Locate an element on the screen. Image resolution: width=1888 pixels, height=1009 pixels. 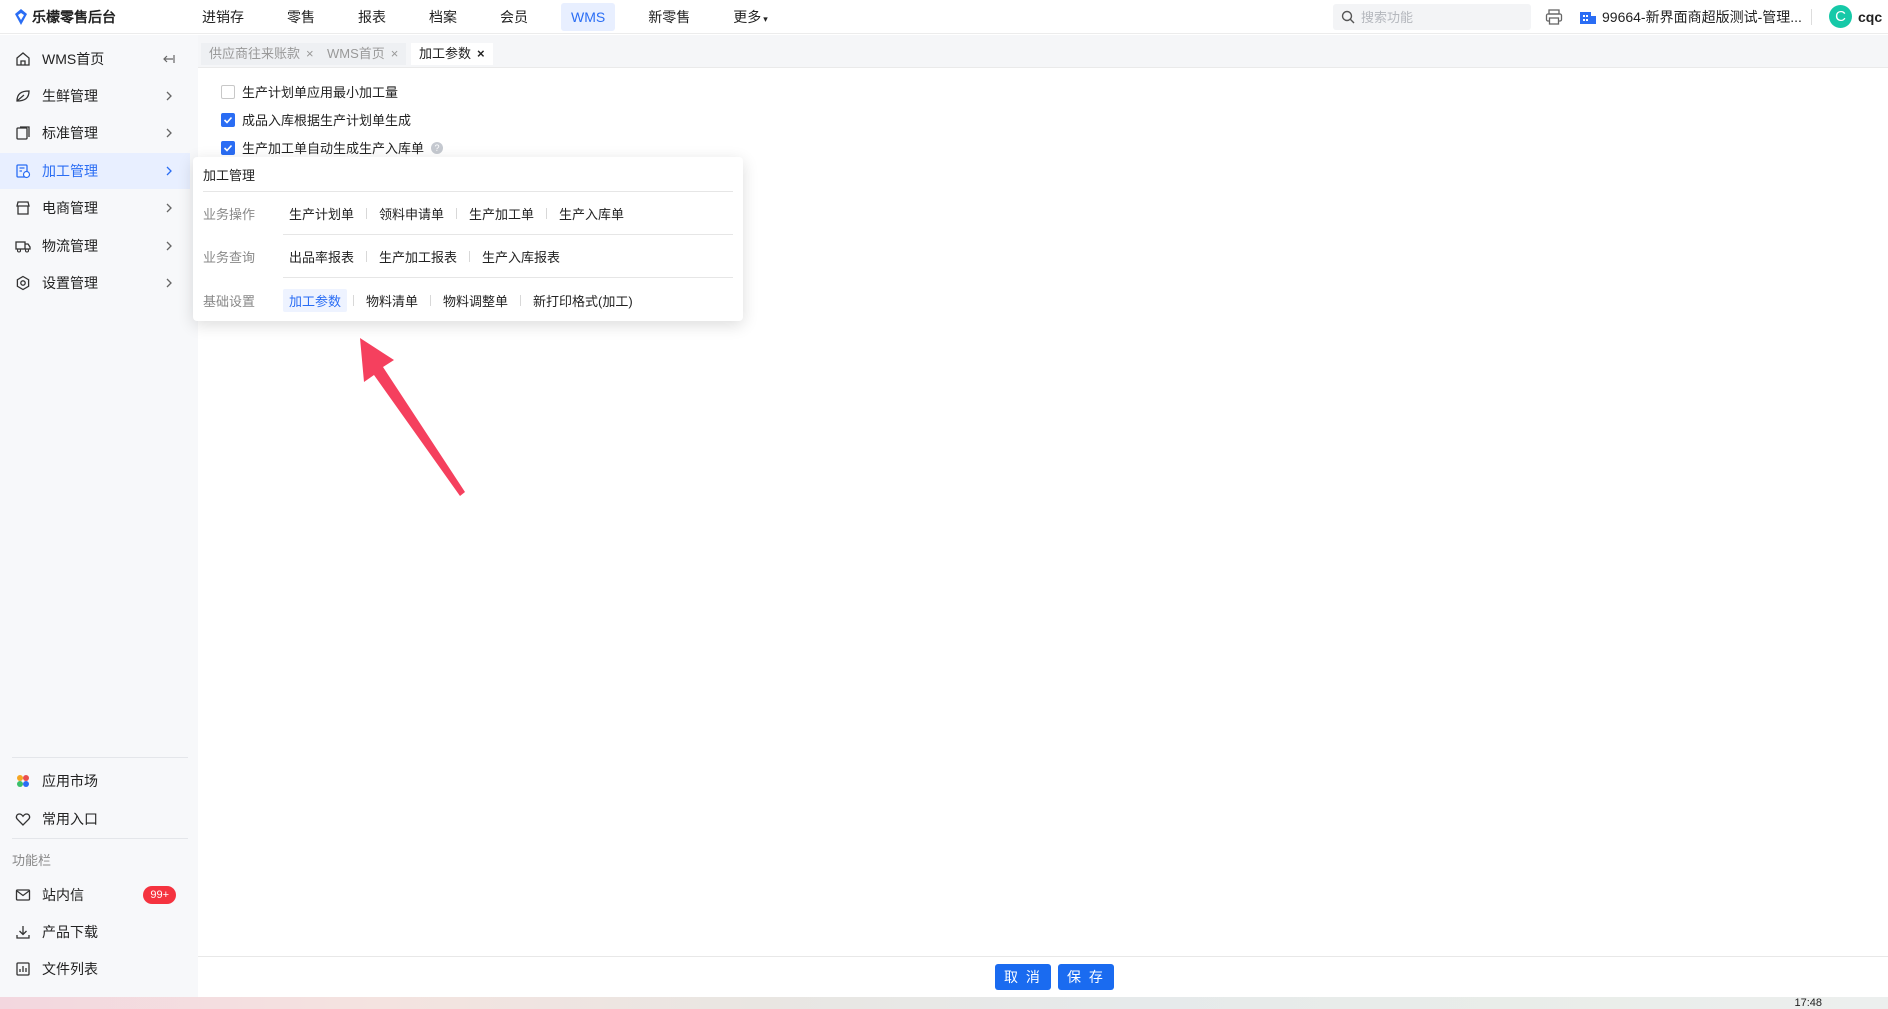
tab-processing-params: 加工参数 × is located at coordinates (452, 54).